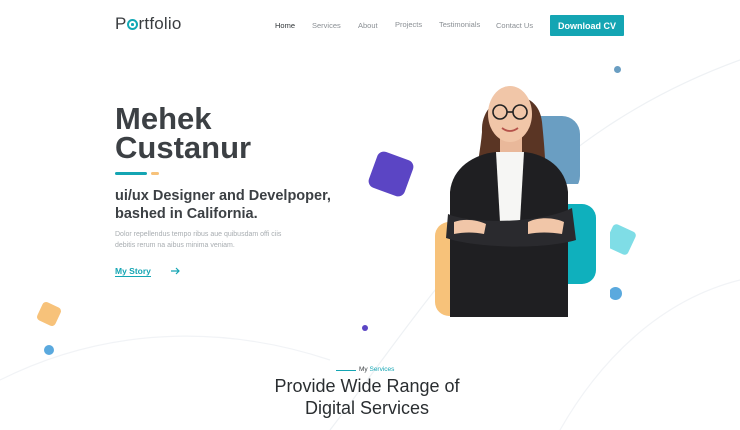 Image resolution: width=740 pixels, height=430 pixels. What do you see at coordinates (163, 118) in the screenshot?
I see `hero-first-name: Mehek` at bounding box center [163, 118].